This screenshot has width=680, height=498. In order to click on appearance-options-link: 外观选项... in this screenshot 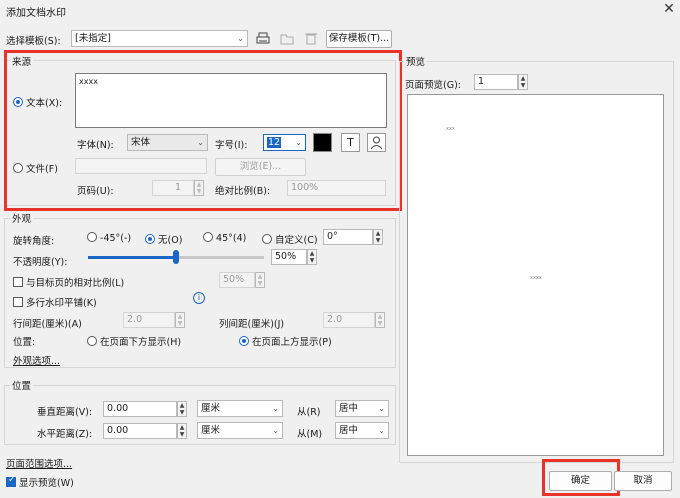, I will do `click(36, 360)`.